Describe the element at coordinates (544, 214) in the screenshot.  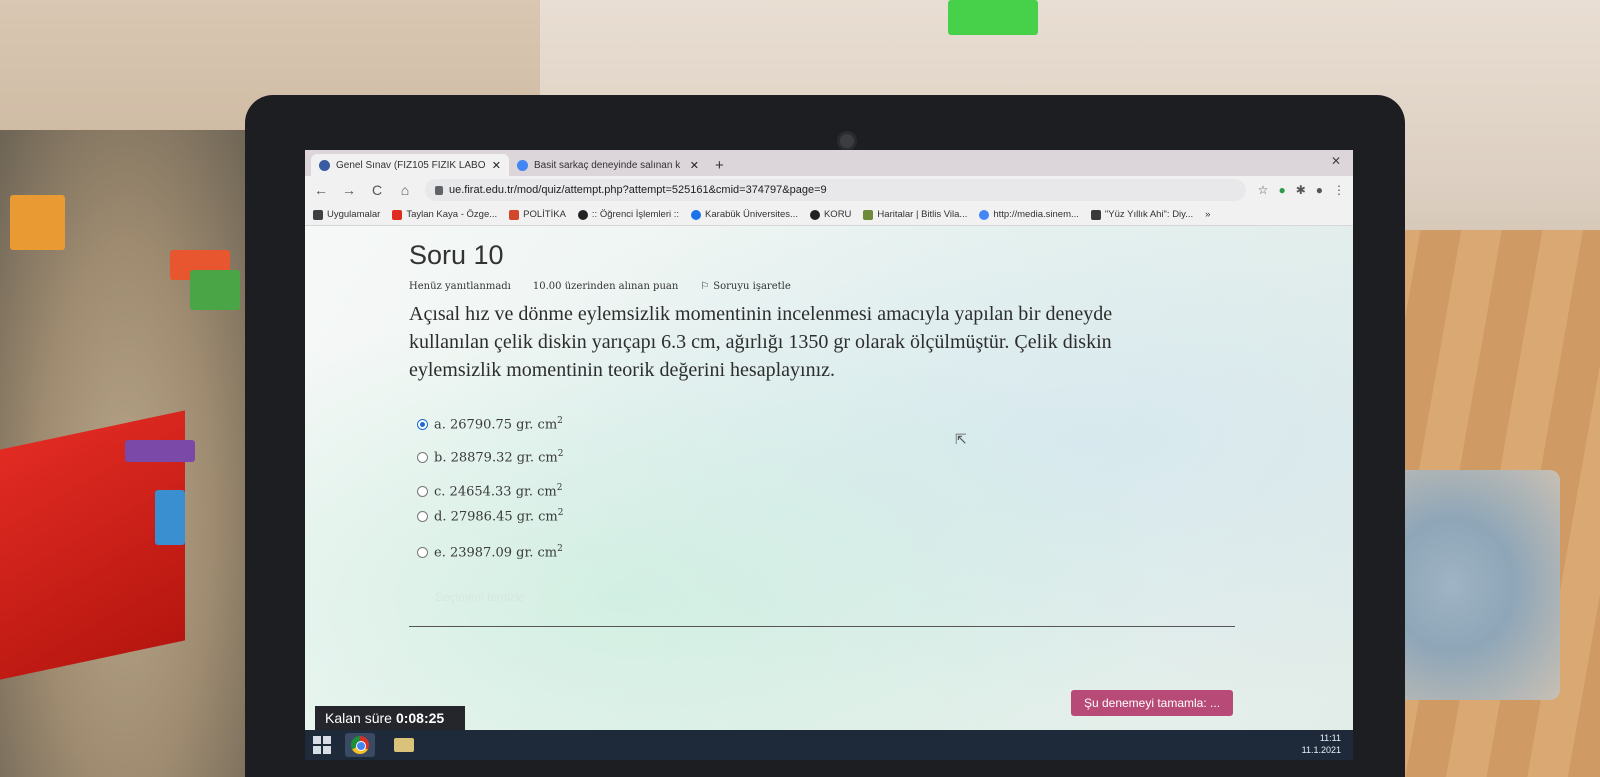
I see `bookmark-label: POLİTİKA` at that location.